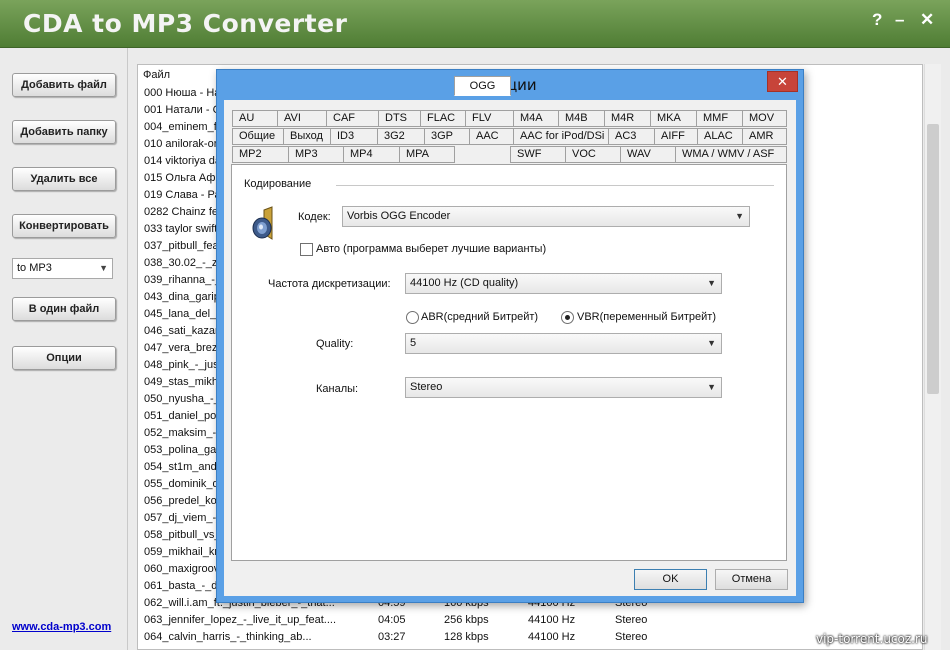  What do you see at coordinates (180, 350) in the screenshot?
I see `list-item: 047_vera_brez` at bounding box center [180, 350].